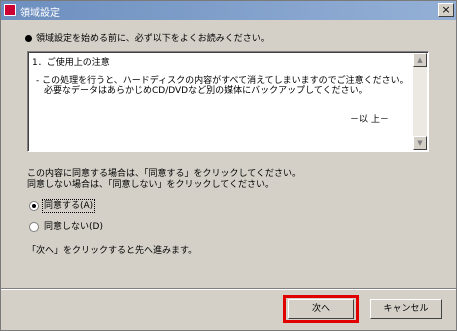  I want to click on close-icon: ×, so click(446, 10).